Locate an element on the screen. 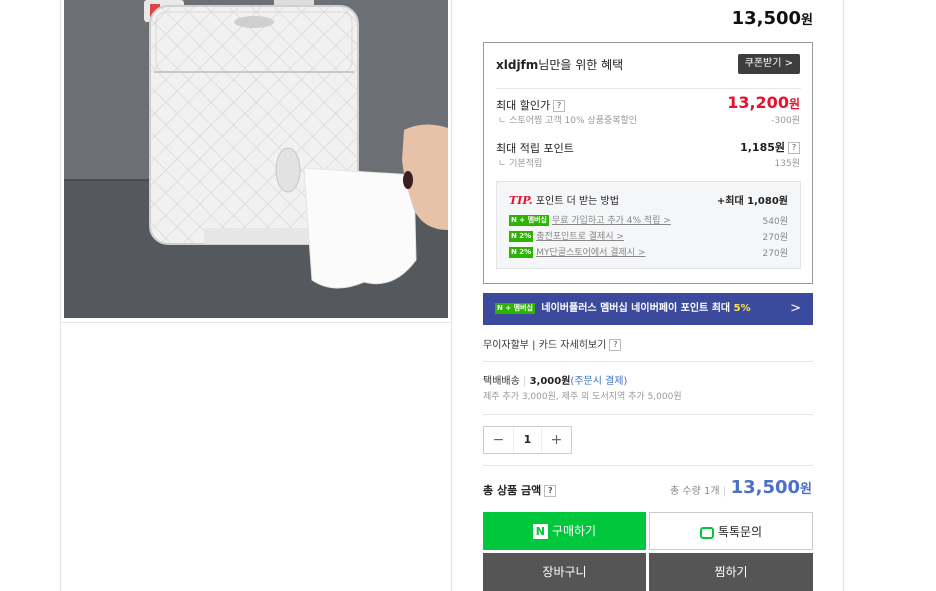  max-point-label-row: 최대 적립 포인트 is located at coordinates (535, 148).